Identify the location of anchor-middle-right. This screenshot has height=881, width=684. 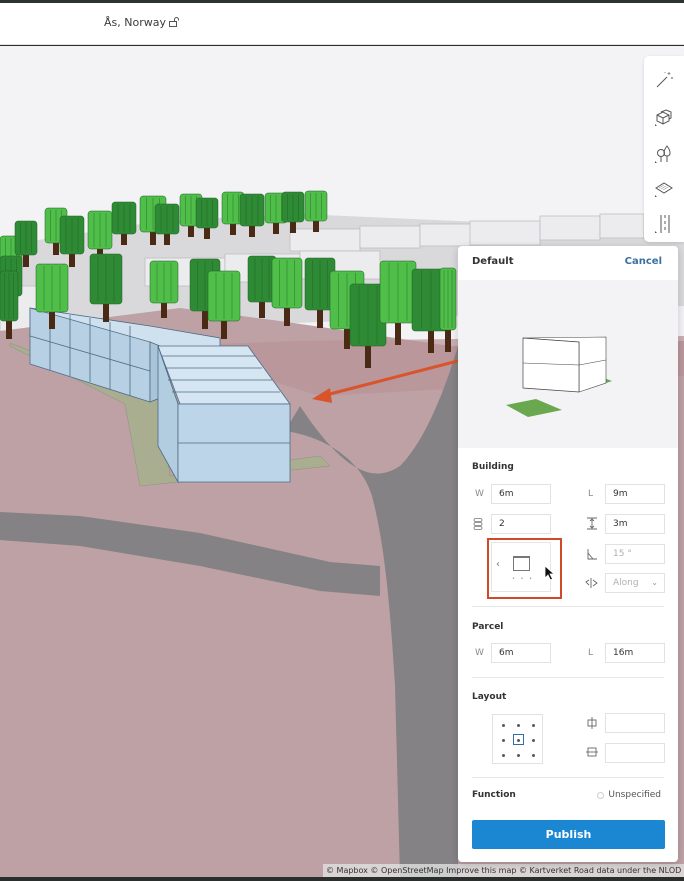
(533, 740).